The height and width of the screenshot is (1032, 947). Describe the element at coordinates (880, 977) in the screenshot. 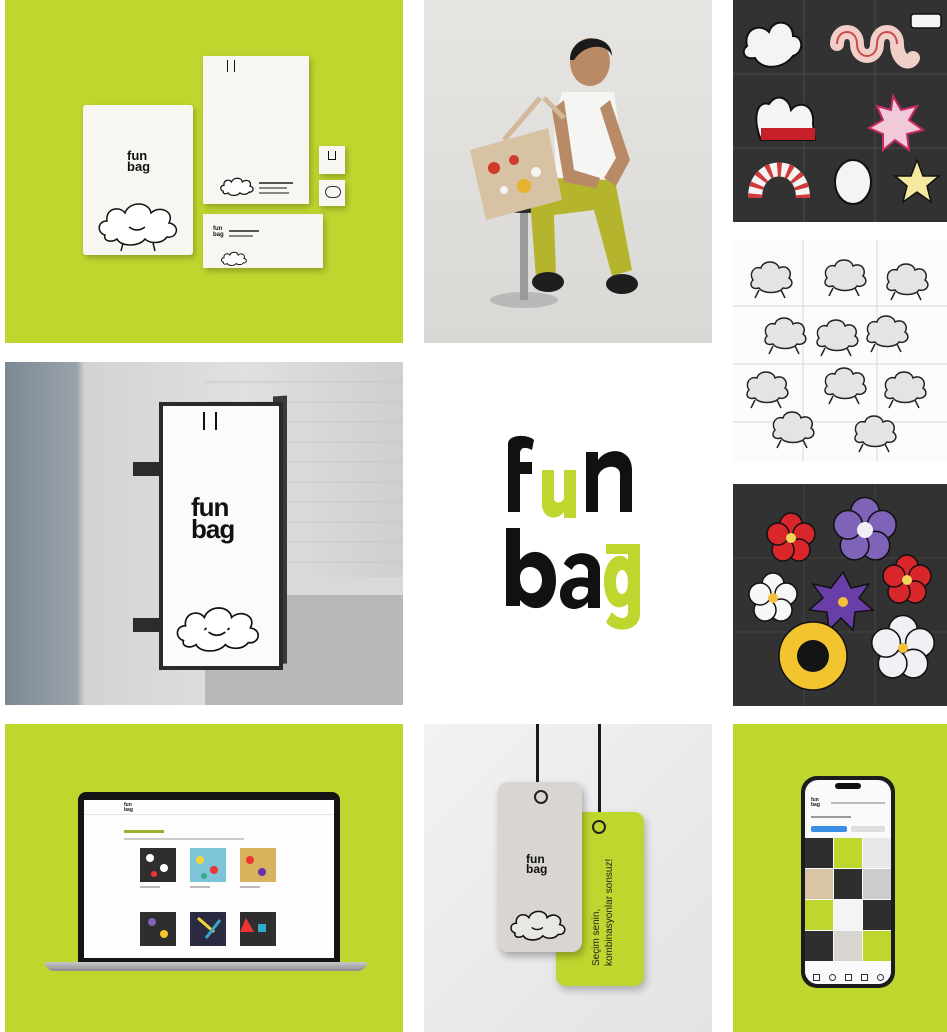

I see `profile-icon` at that location.